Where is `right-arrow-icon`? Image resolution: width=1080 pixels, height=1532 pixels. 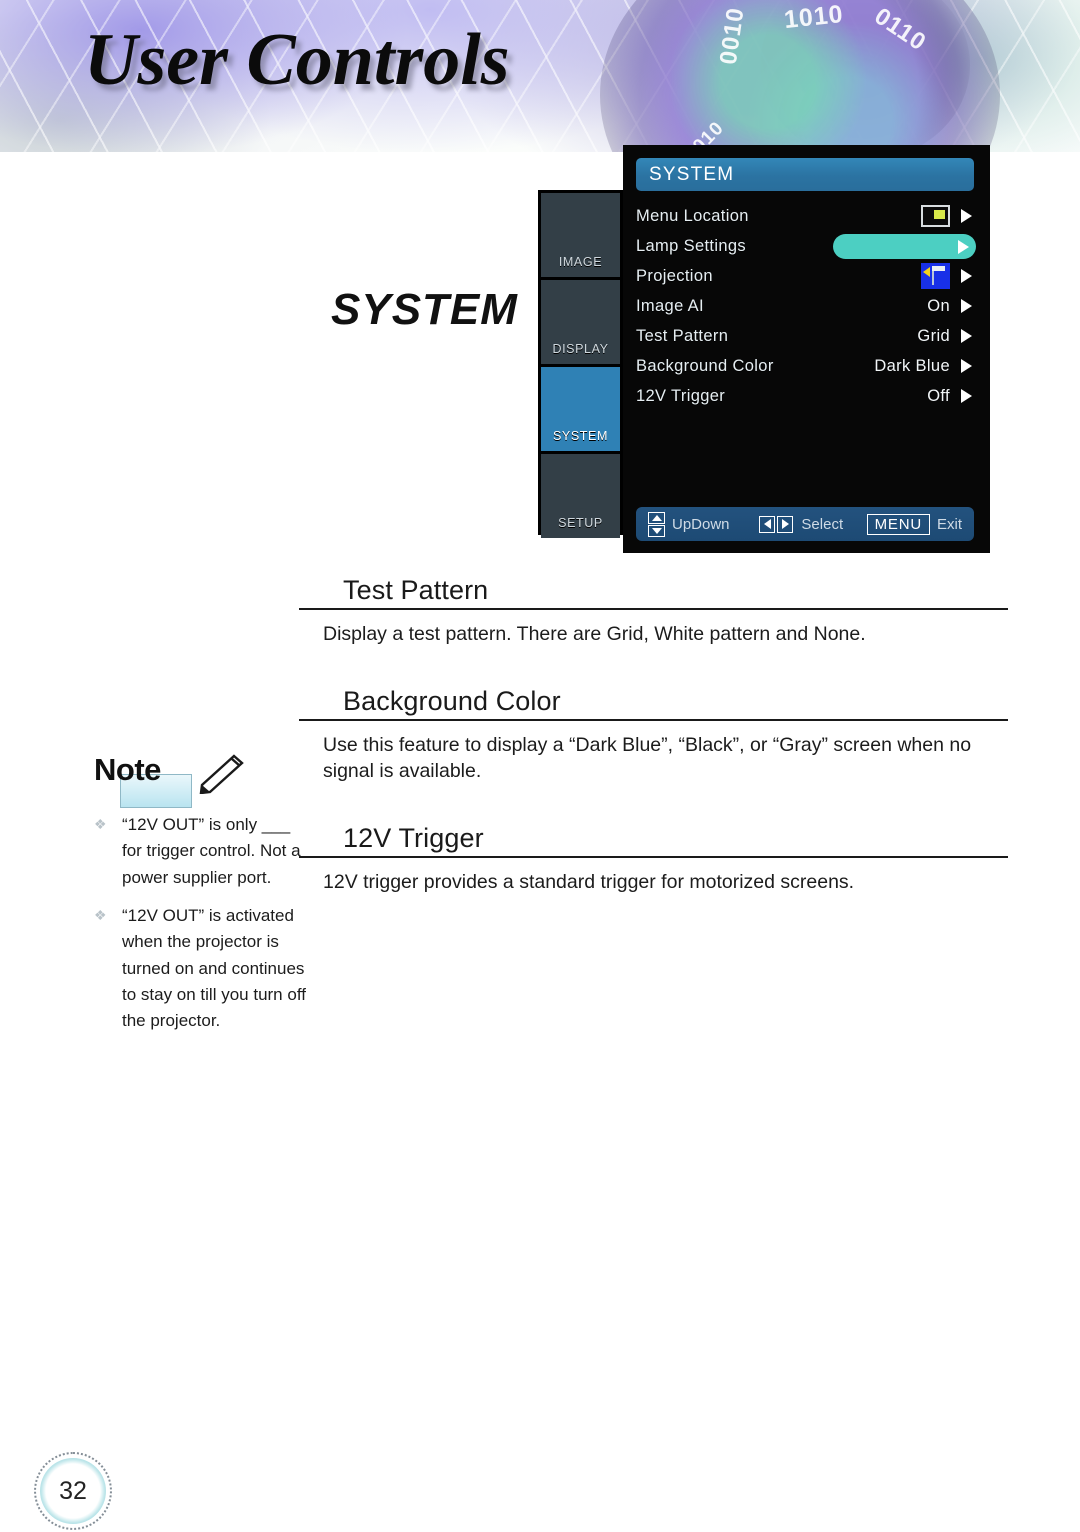
right-arrow-icon is located at coordinates (785, 524).